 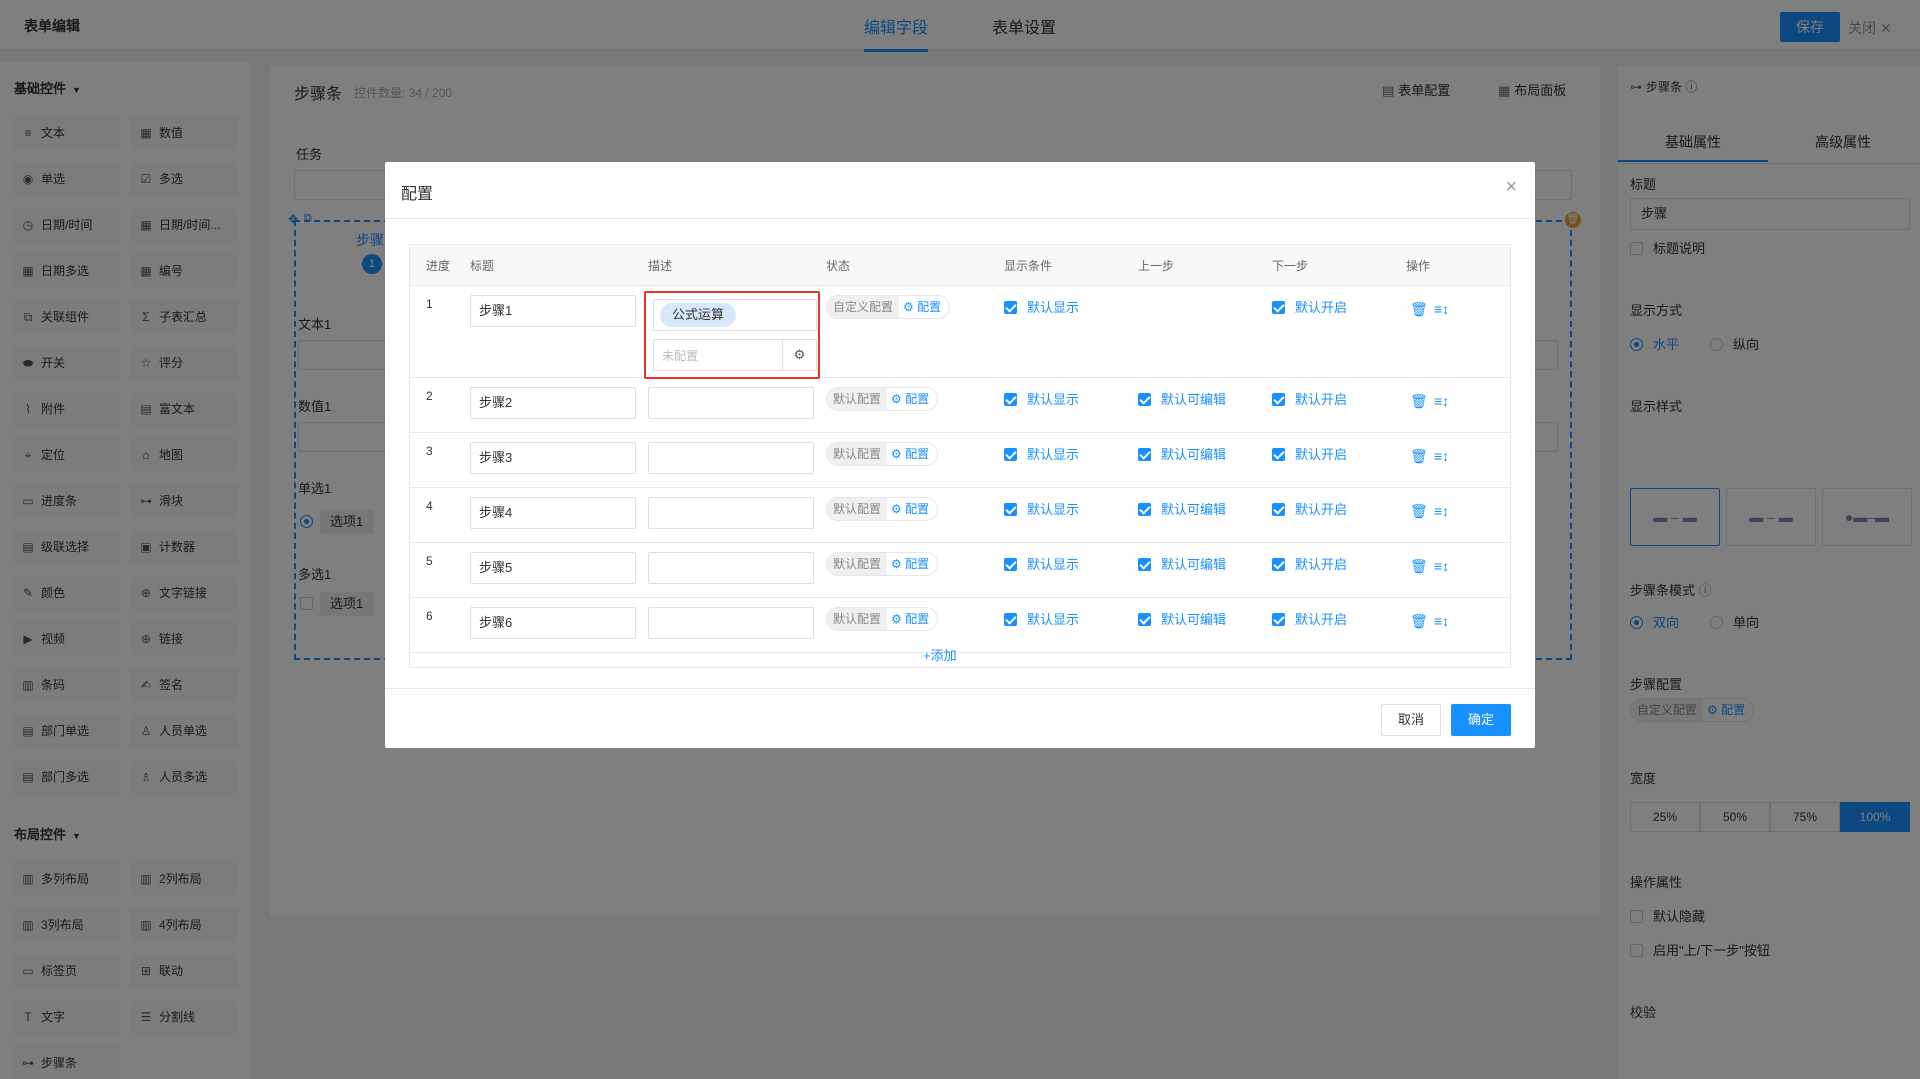 What do you see at coordinates (1156, 266) in the screenshot?
I see `col-prev: 上一步` at bounding box center [1156, 266].